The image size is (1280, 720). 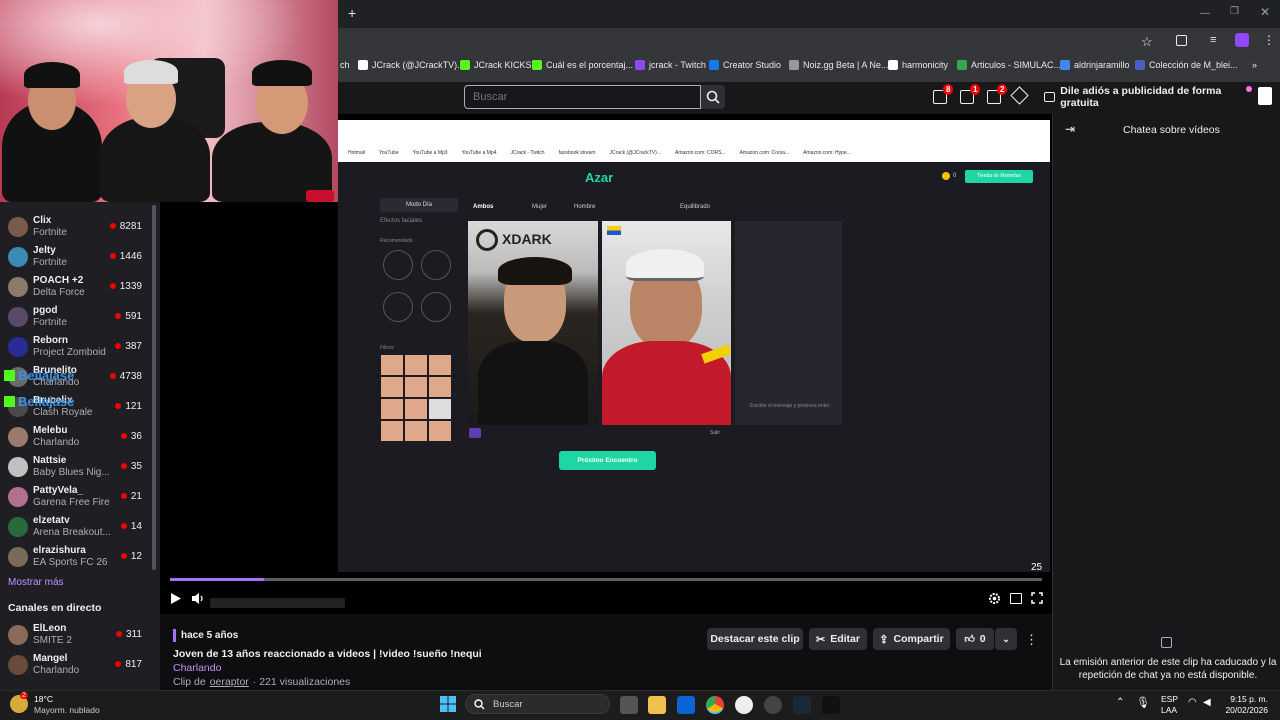 What do you see at coordinates (1070, 129) in the screenshot?
I see `collapse-chat-icon: ⇥` at bounding box center [1070, 129].